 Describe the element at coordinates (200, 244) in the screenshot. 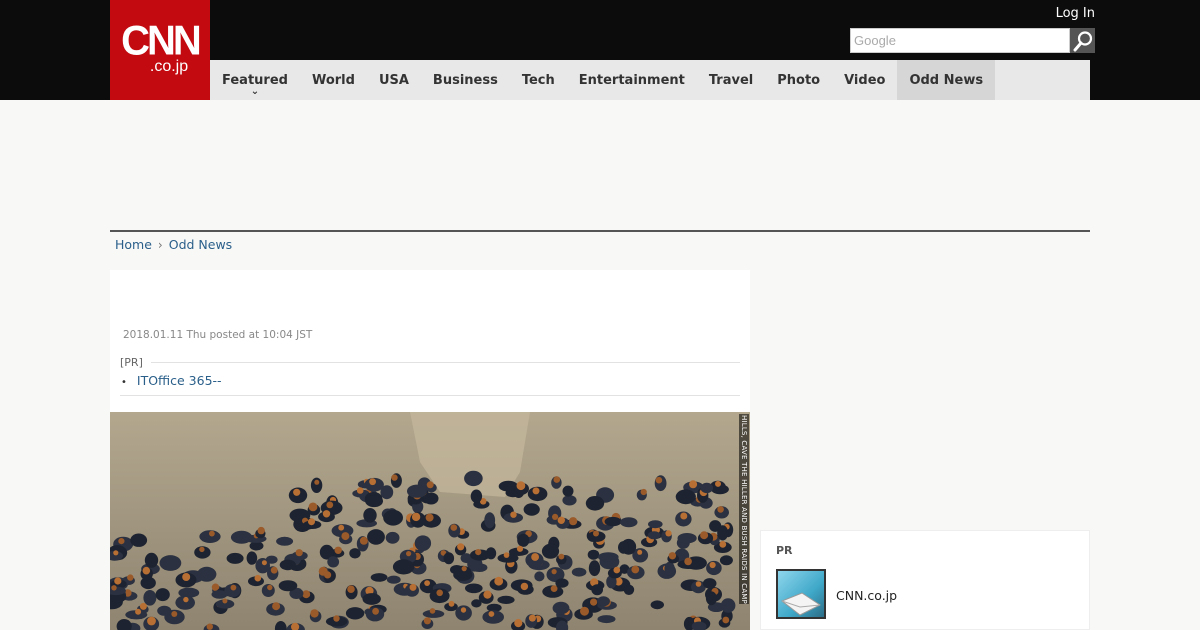

I see `breadcrumb-current: Odd News` at that location.